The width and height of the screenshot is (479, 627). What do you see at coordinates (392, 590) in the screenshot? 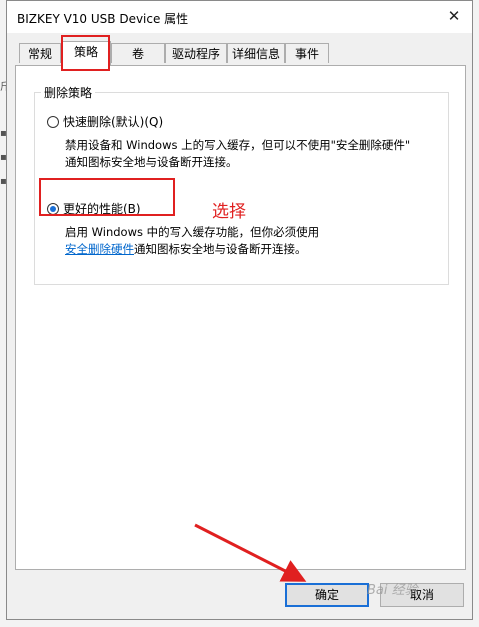
I see `watermark-text: Bai 经验` at bounding box center [392, 590].